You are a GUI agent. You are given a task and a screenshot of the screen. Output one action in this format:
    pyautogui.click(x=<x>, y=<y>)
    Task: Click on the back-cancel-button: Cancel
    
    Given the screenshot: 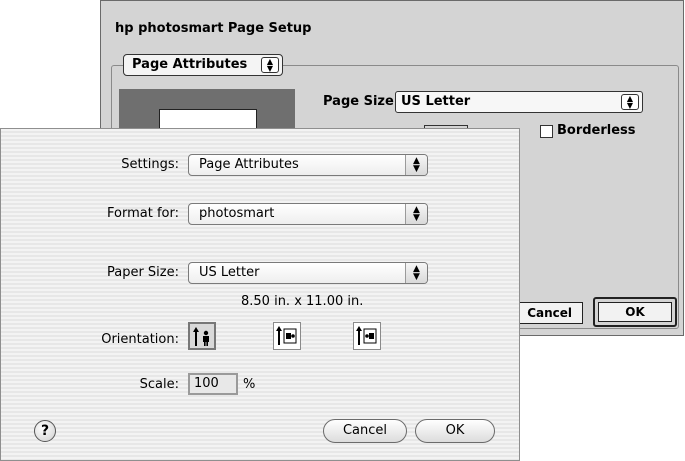 What is the action you would take?
    pyautogui.click(x=547, y=313)
    